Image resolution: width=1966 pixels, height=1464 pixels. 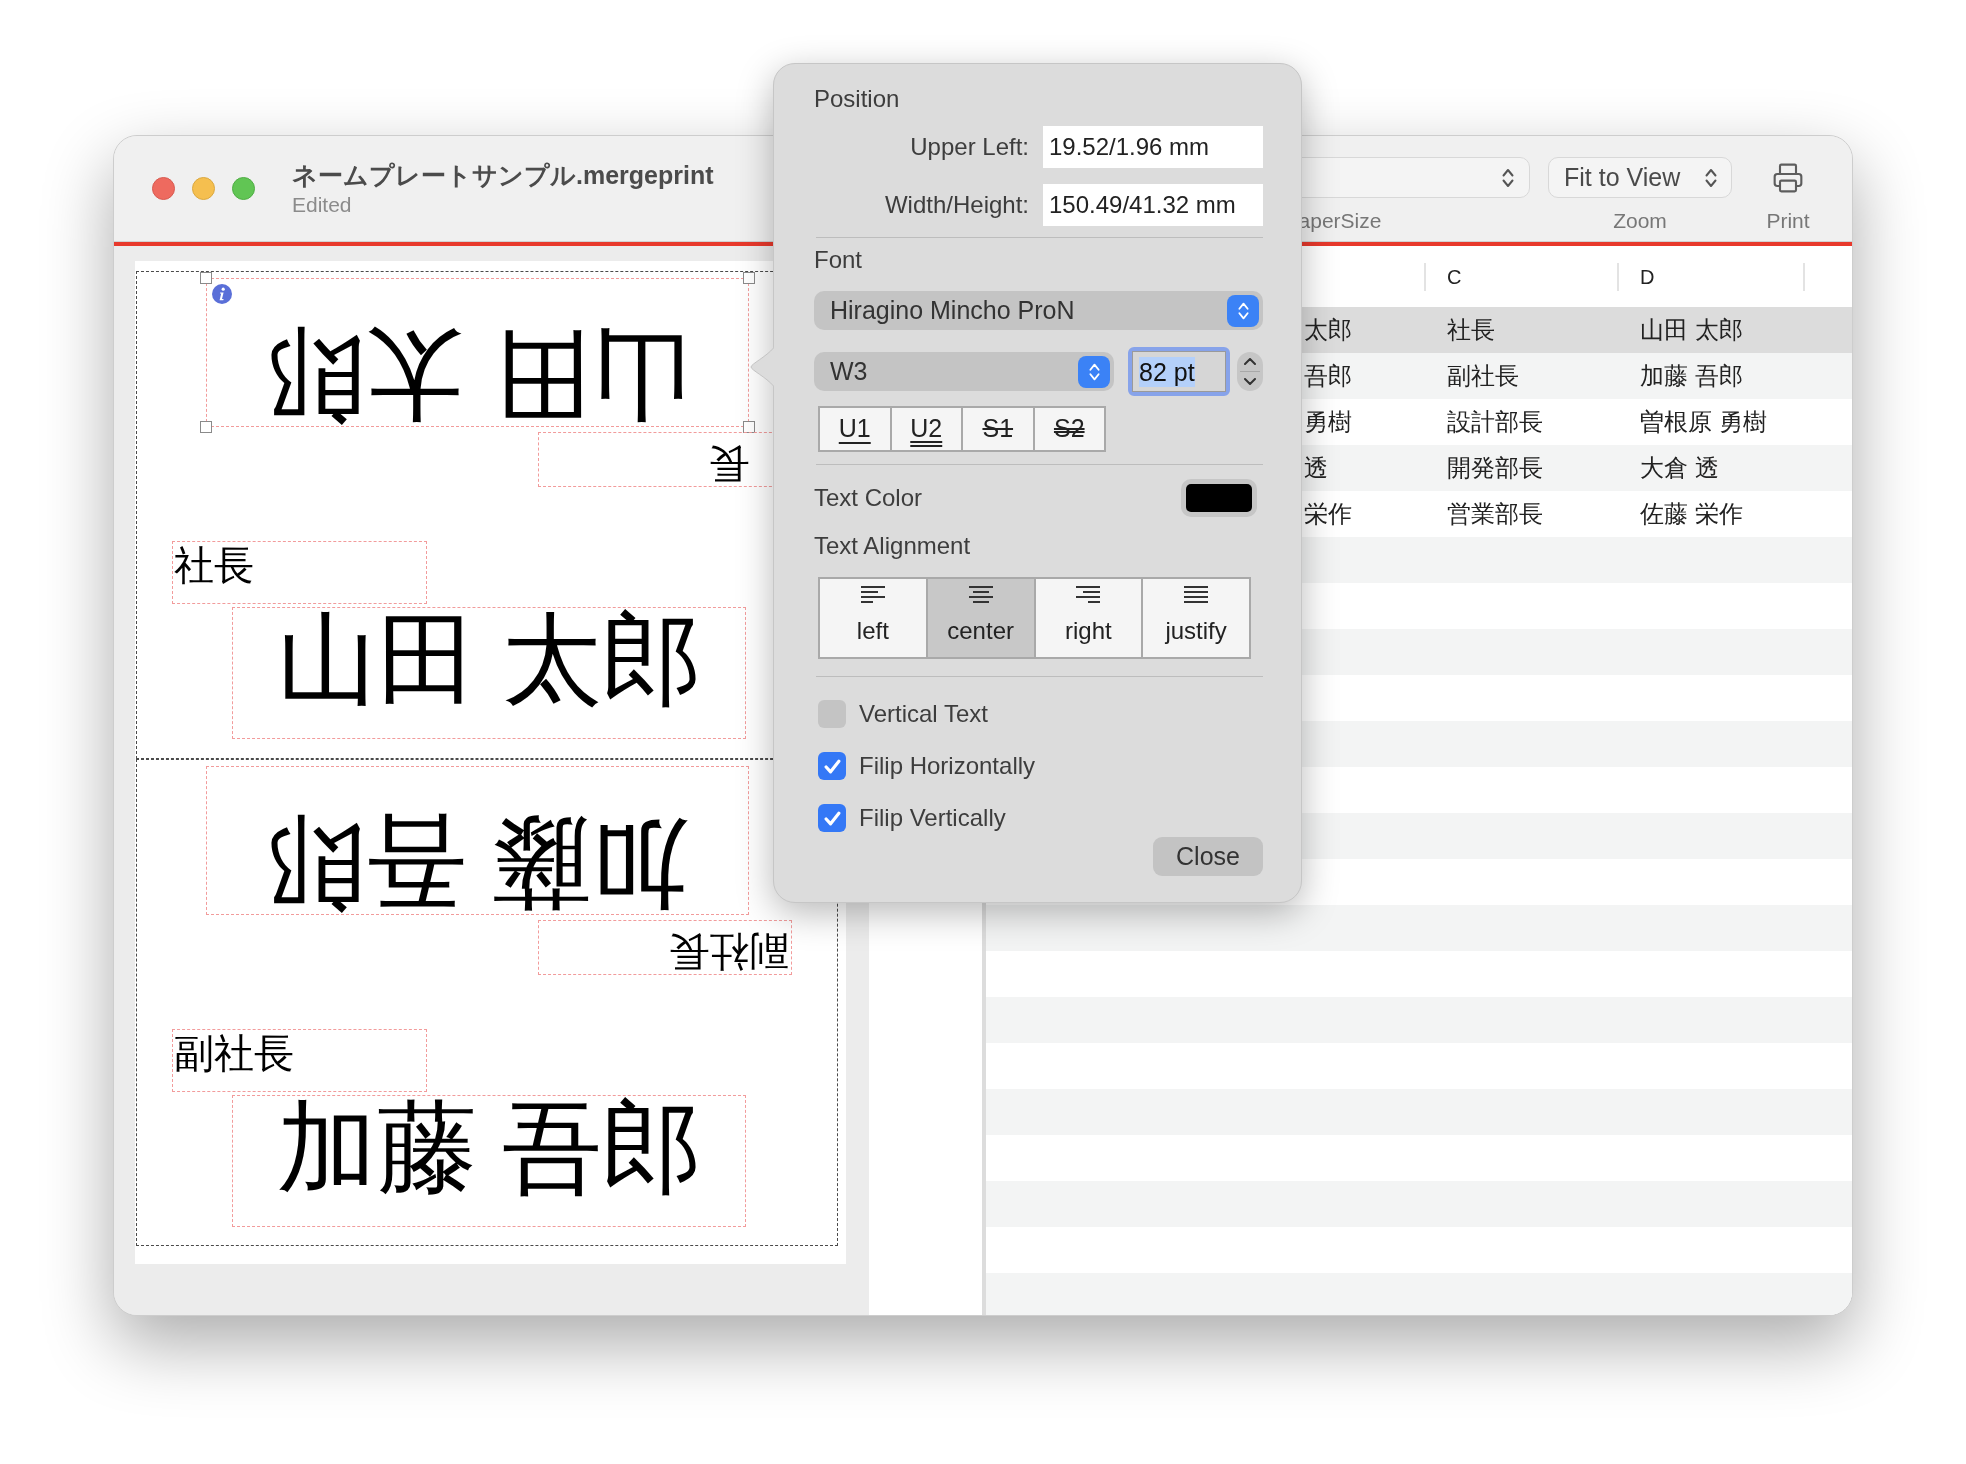 I want to click on info-icon, so click(x=222, y=294).